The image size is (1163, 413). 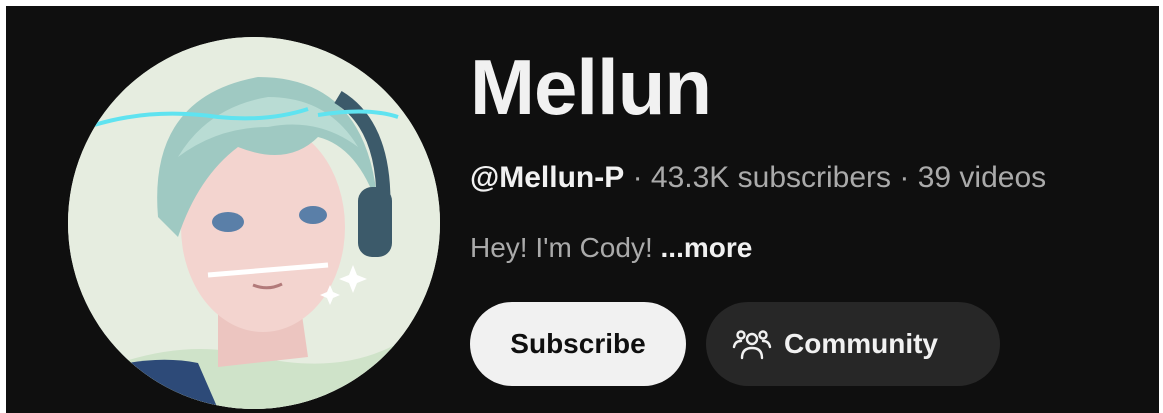 I want to click on community-people-icon, so click(x=752, y=344).